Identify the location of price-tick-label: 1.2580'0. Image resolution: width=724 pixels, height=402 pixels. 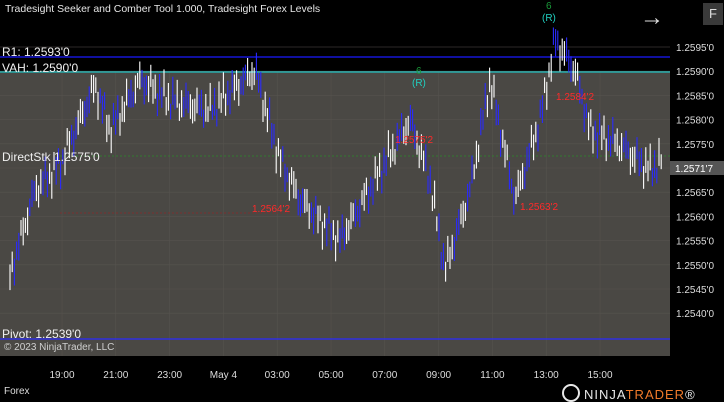
(695, 121).